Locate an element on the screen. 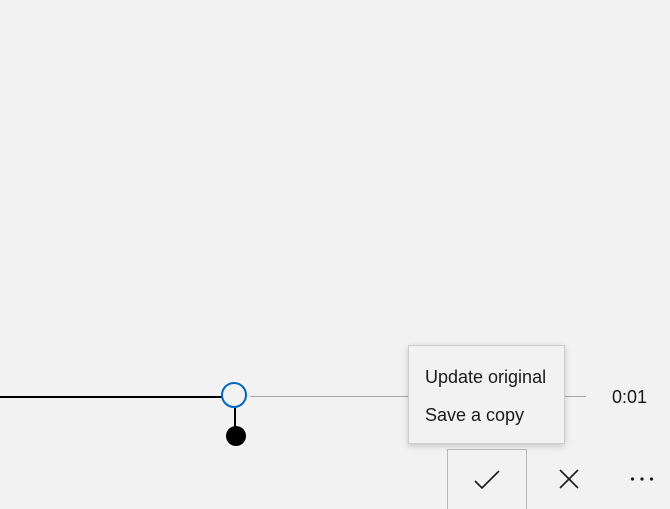 This screenshot has height=509, width=670. accept-button is located at coordinates (487, 479).